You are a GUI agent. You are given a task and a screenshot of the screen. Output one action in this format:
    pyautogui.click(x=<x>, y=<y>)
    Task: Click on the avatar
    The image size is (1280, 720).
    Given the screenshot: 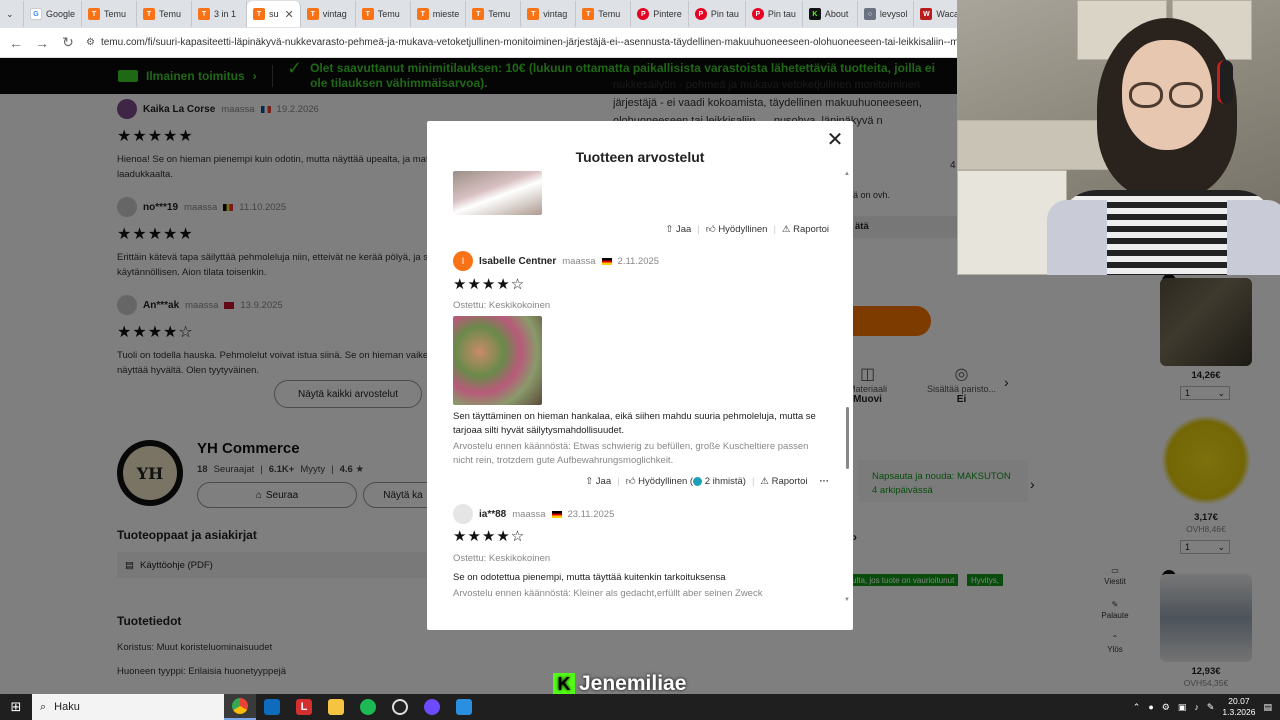 What is the action you would take?
    pyautogui.click(x=463, y=514)
    